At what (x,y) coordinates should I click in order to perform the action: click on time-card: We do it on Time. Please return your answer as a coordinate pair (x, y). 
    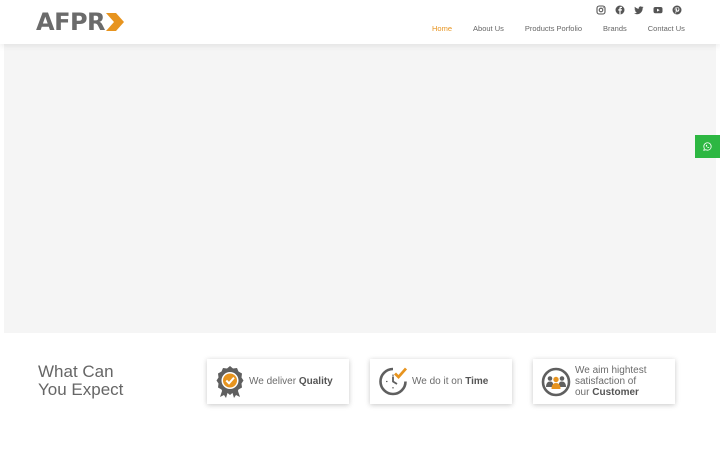
    Looking at the image, I should click on (441, 381).